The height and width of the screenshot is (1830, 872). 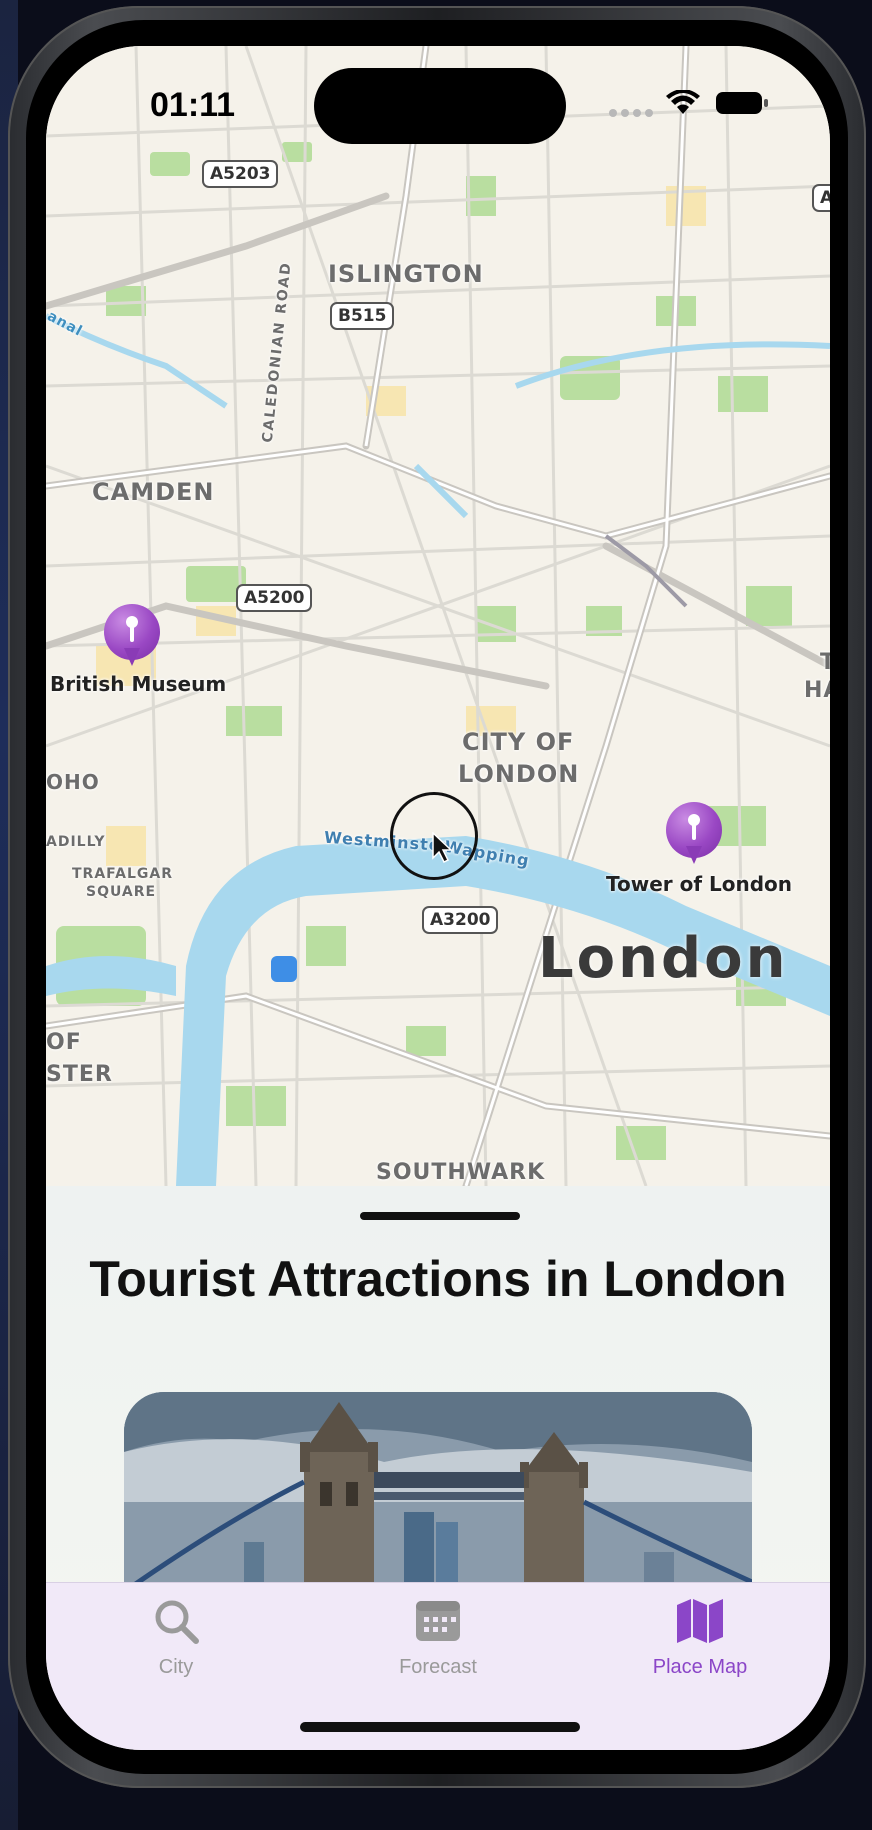 What do you see at coordinates (700, 1621) in the screenshot?
I see `map-icon` at bounding box center [700, 1621].